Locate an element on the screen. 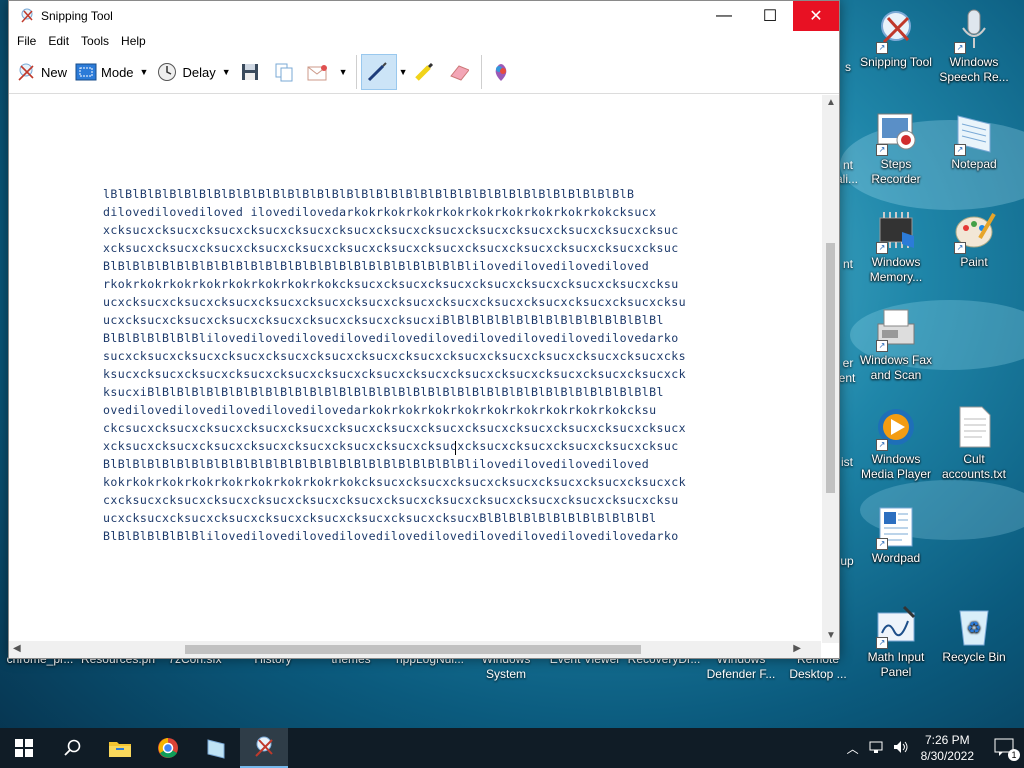 This screenshot has width=1024, height=768. taskbar-notepad is located at coordinates (216, 748).